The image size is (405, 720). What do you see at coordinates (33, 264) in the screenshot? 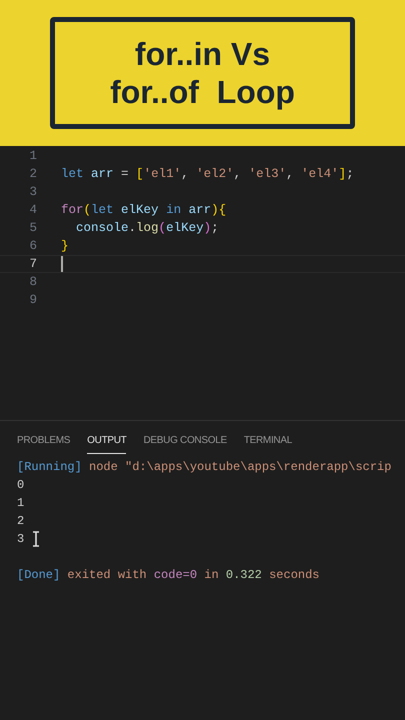
I see `line-number: 7` at bounding box center [33, 264].